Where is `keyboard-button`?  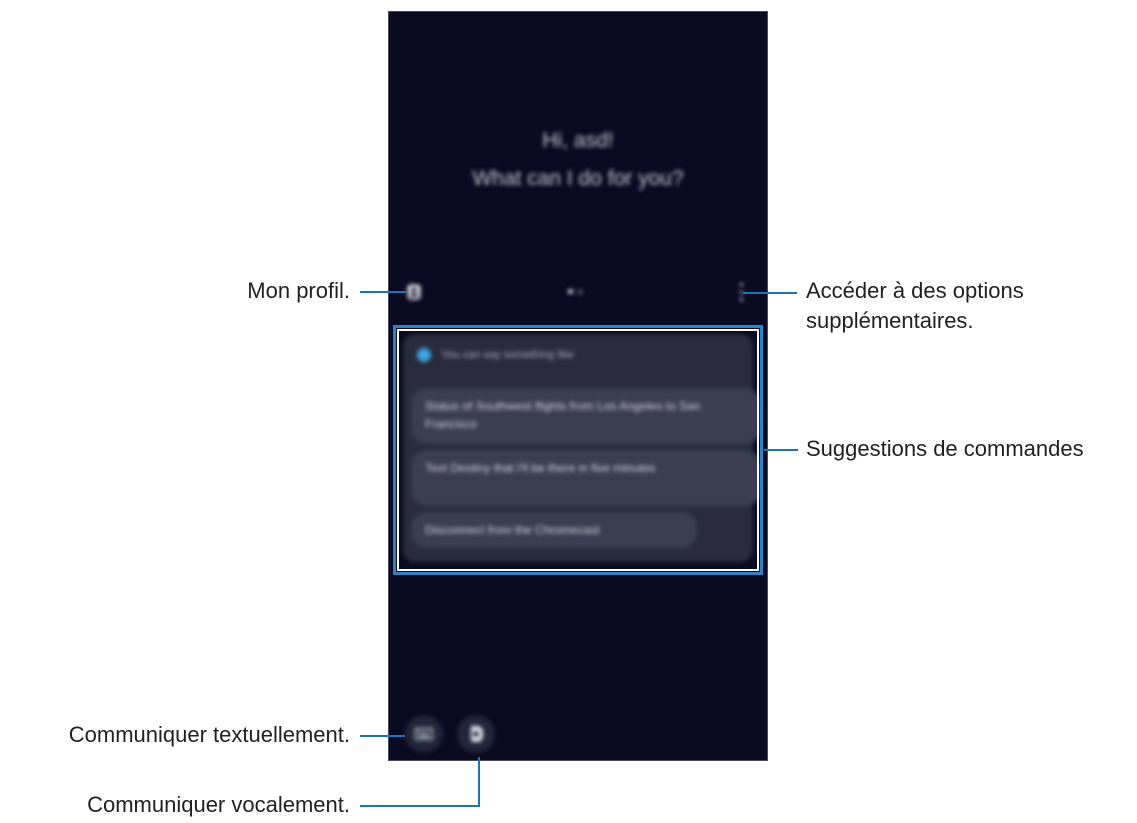 keyboard-button is located at coordinates (424, 734).